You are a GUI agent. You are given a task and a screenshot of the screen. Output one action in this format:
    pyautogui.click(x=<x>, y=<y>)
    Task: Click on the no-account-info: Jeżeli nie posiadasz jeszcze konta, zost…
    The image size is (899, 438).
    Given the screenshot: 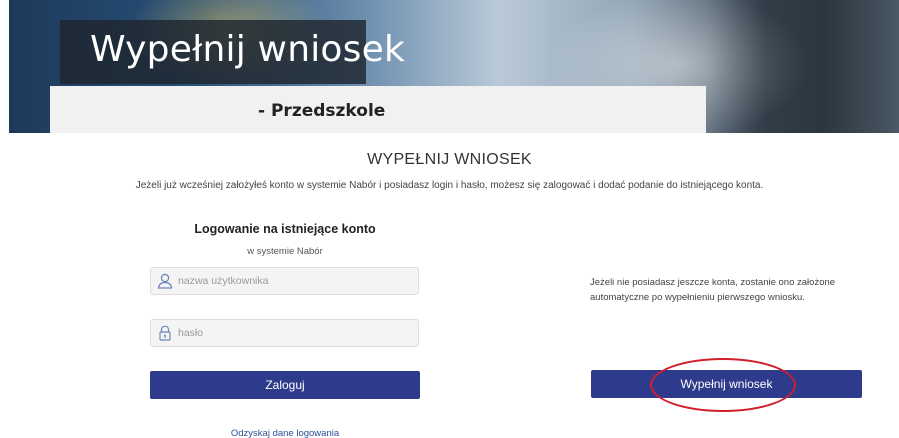 What is the action you would take?
    pyautogui.click(x=713, y=290)
    